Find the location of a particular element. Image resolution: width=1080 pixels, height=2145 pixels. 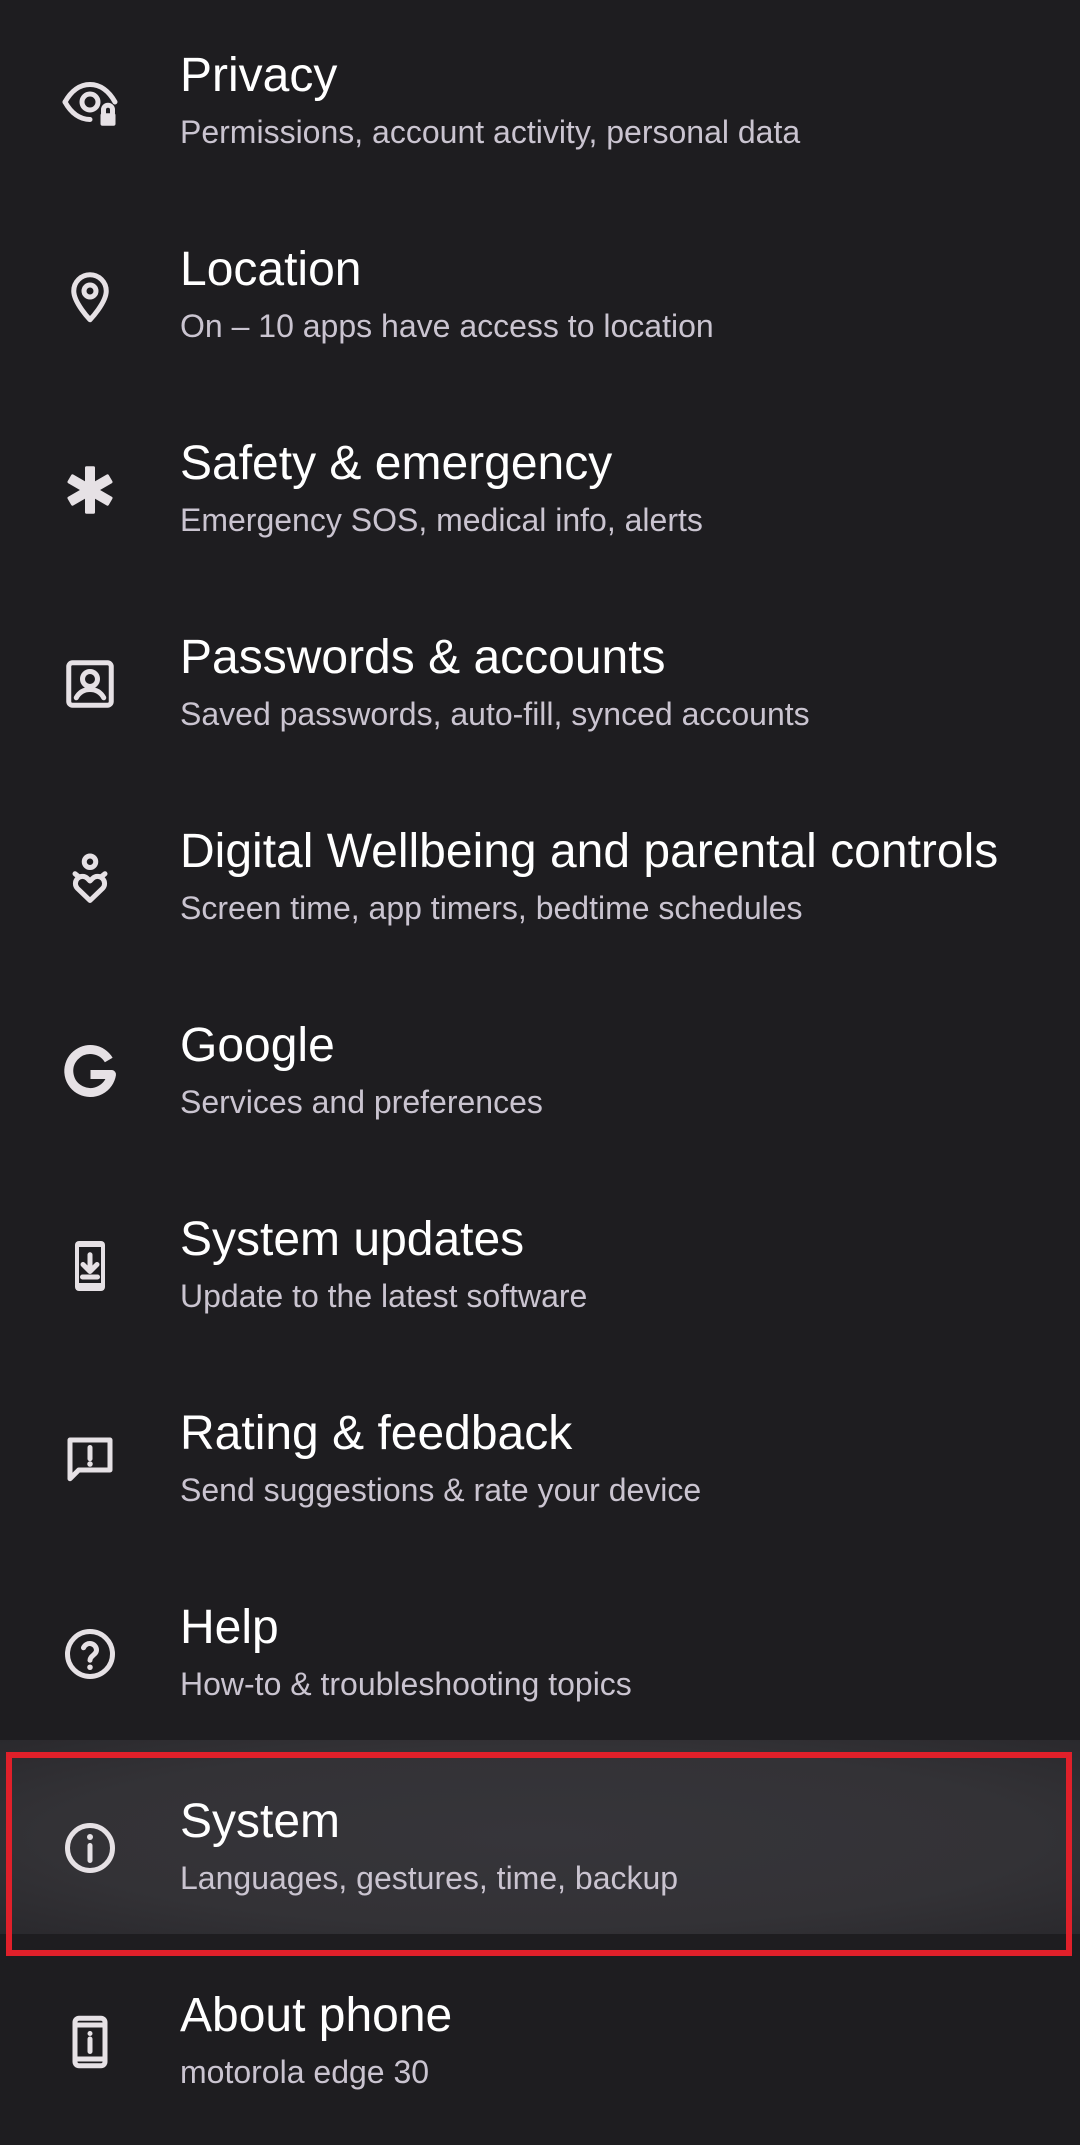

feedback-icon is located at coordinates (90, 1460).